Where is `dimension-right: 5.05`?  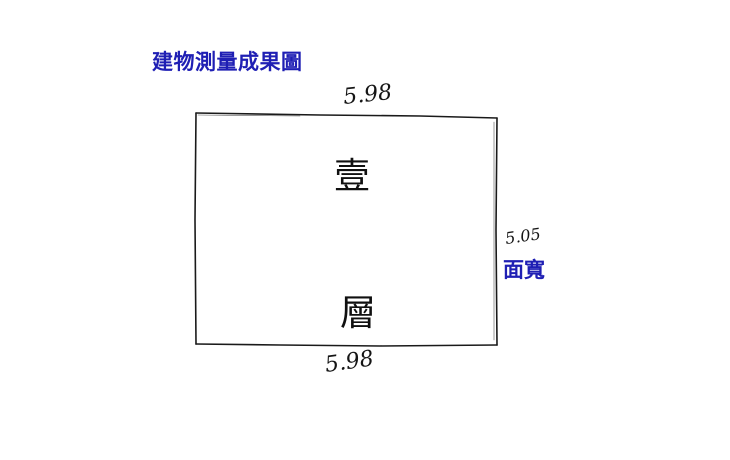
dimension-right: 5.05 is located at coordinates (523, 236).